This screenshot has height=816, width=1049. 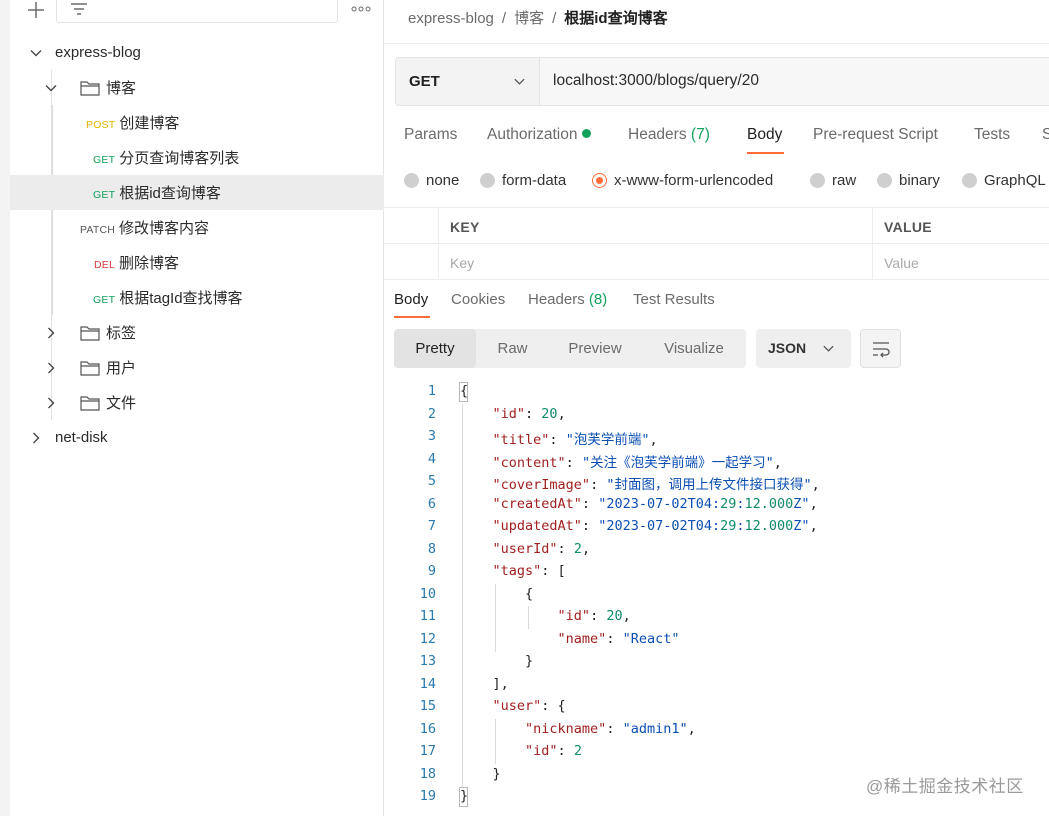 I want to click on line-number: 1, so click(x=431, y=391).